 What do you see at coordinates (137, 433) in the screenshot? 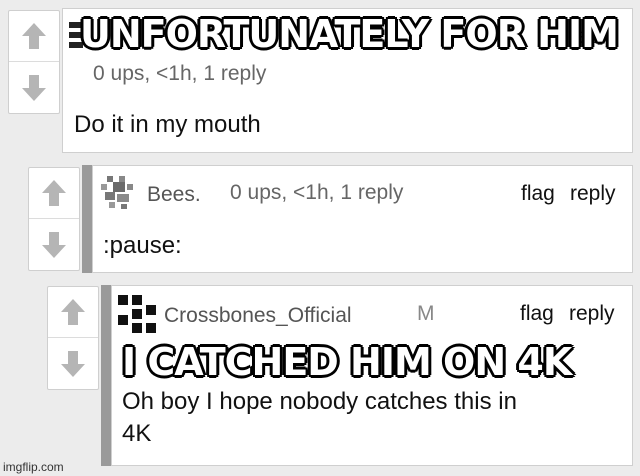
I see `comment-body-line: 4K` at bounding box center [137, 433].